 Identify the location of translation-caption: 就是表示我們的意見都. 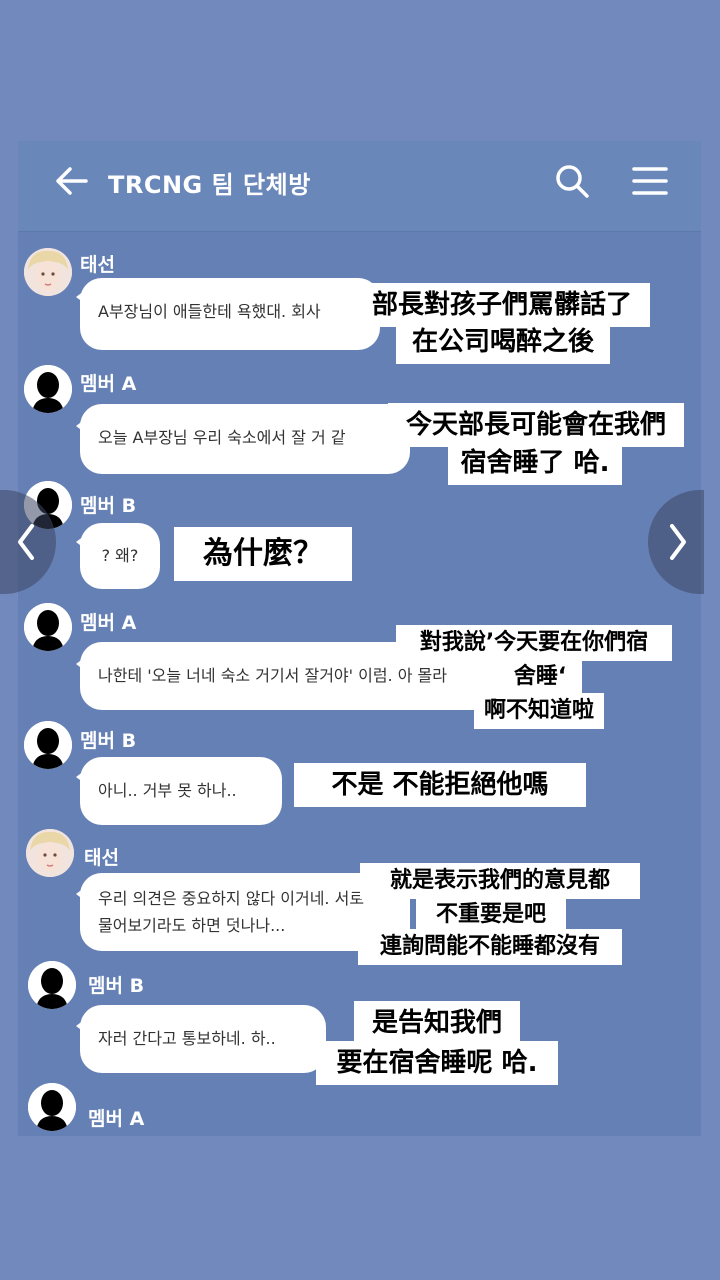
(500, 881).